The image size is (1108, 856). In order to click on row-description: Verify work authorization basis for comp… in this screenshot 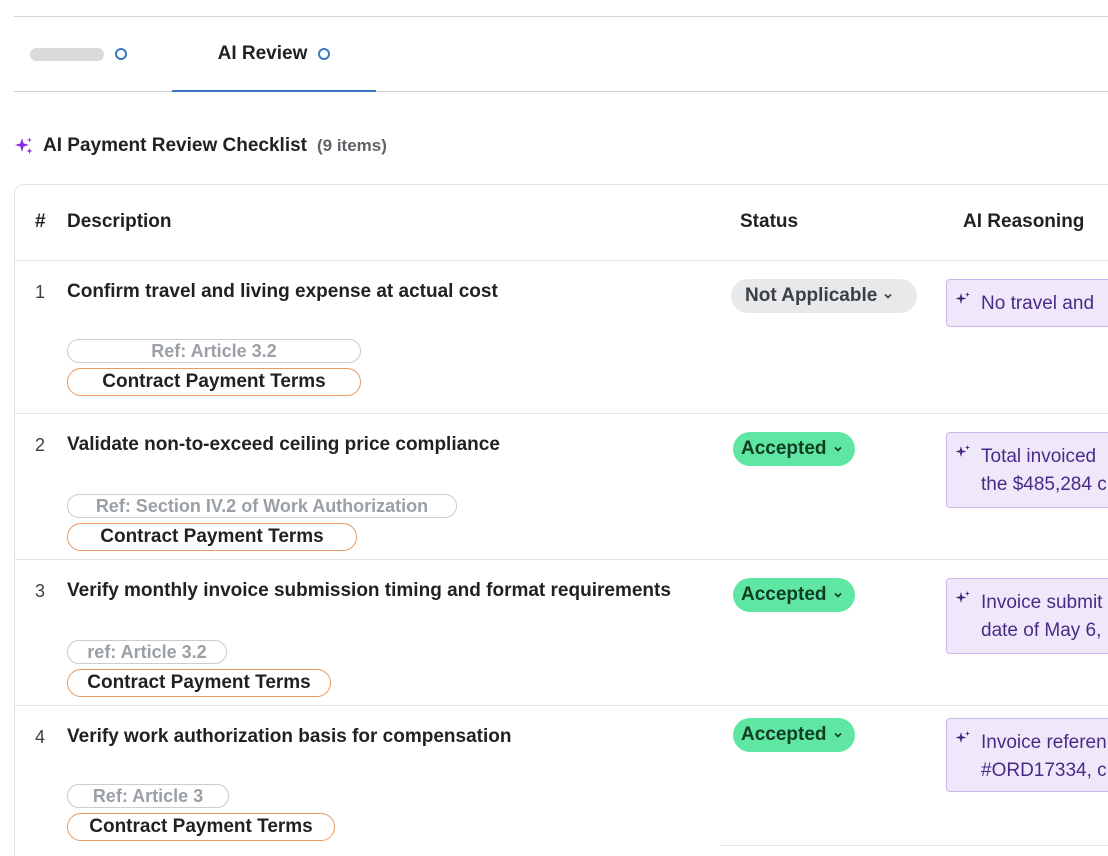, I will do `click(289, 736)`.